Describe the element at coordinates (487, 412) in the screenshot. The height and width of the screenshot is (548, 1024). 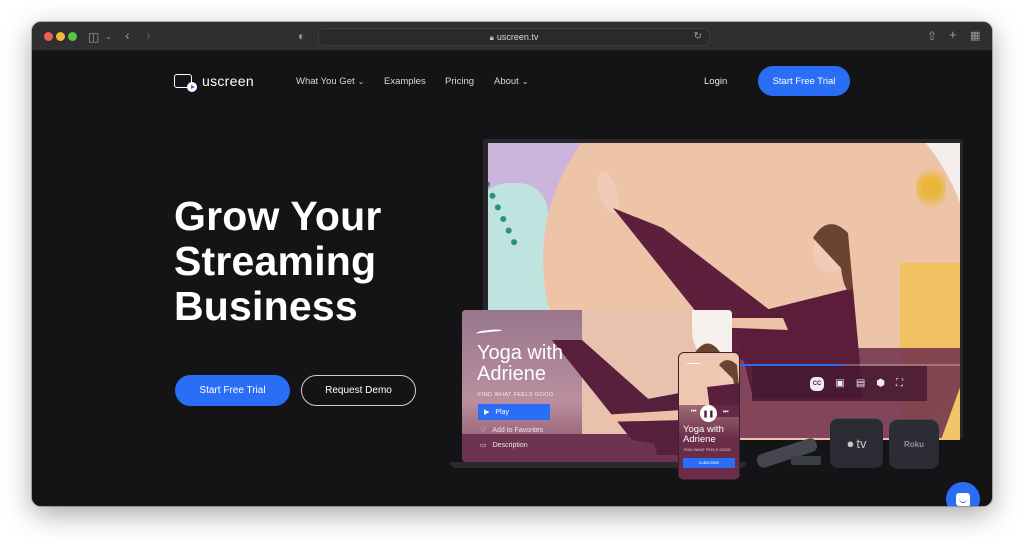
I see `play-icon: ▶` at that location.